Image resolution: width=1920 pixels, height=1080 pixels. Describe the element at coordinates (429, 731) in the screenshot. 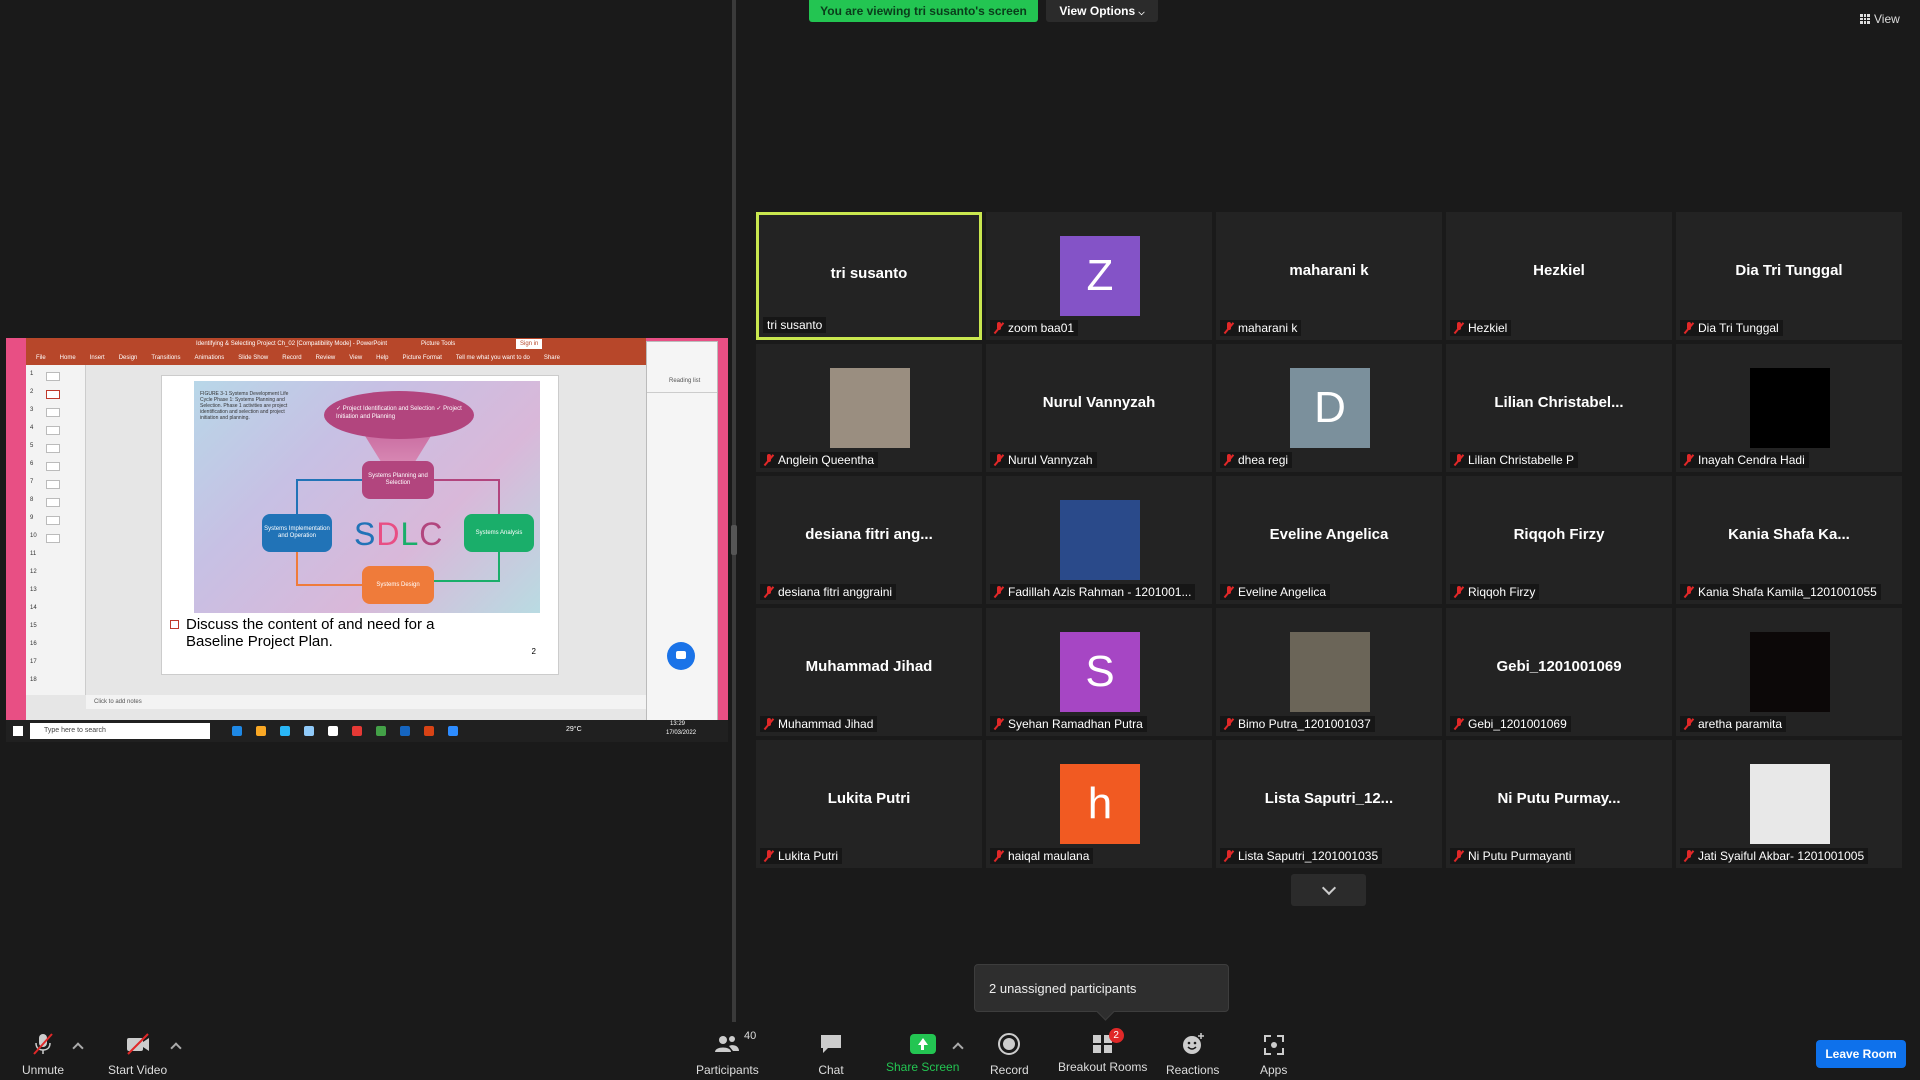

I see `powerpoint-icon` at that location.